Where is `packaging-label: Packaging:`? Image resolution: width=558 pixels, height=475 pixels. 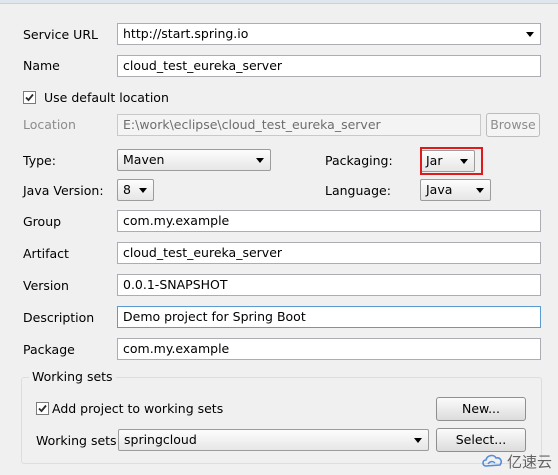 packaging-label: Packaging: is located at coordinates (359, 160).